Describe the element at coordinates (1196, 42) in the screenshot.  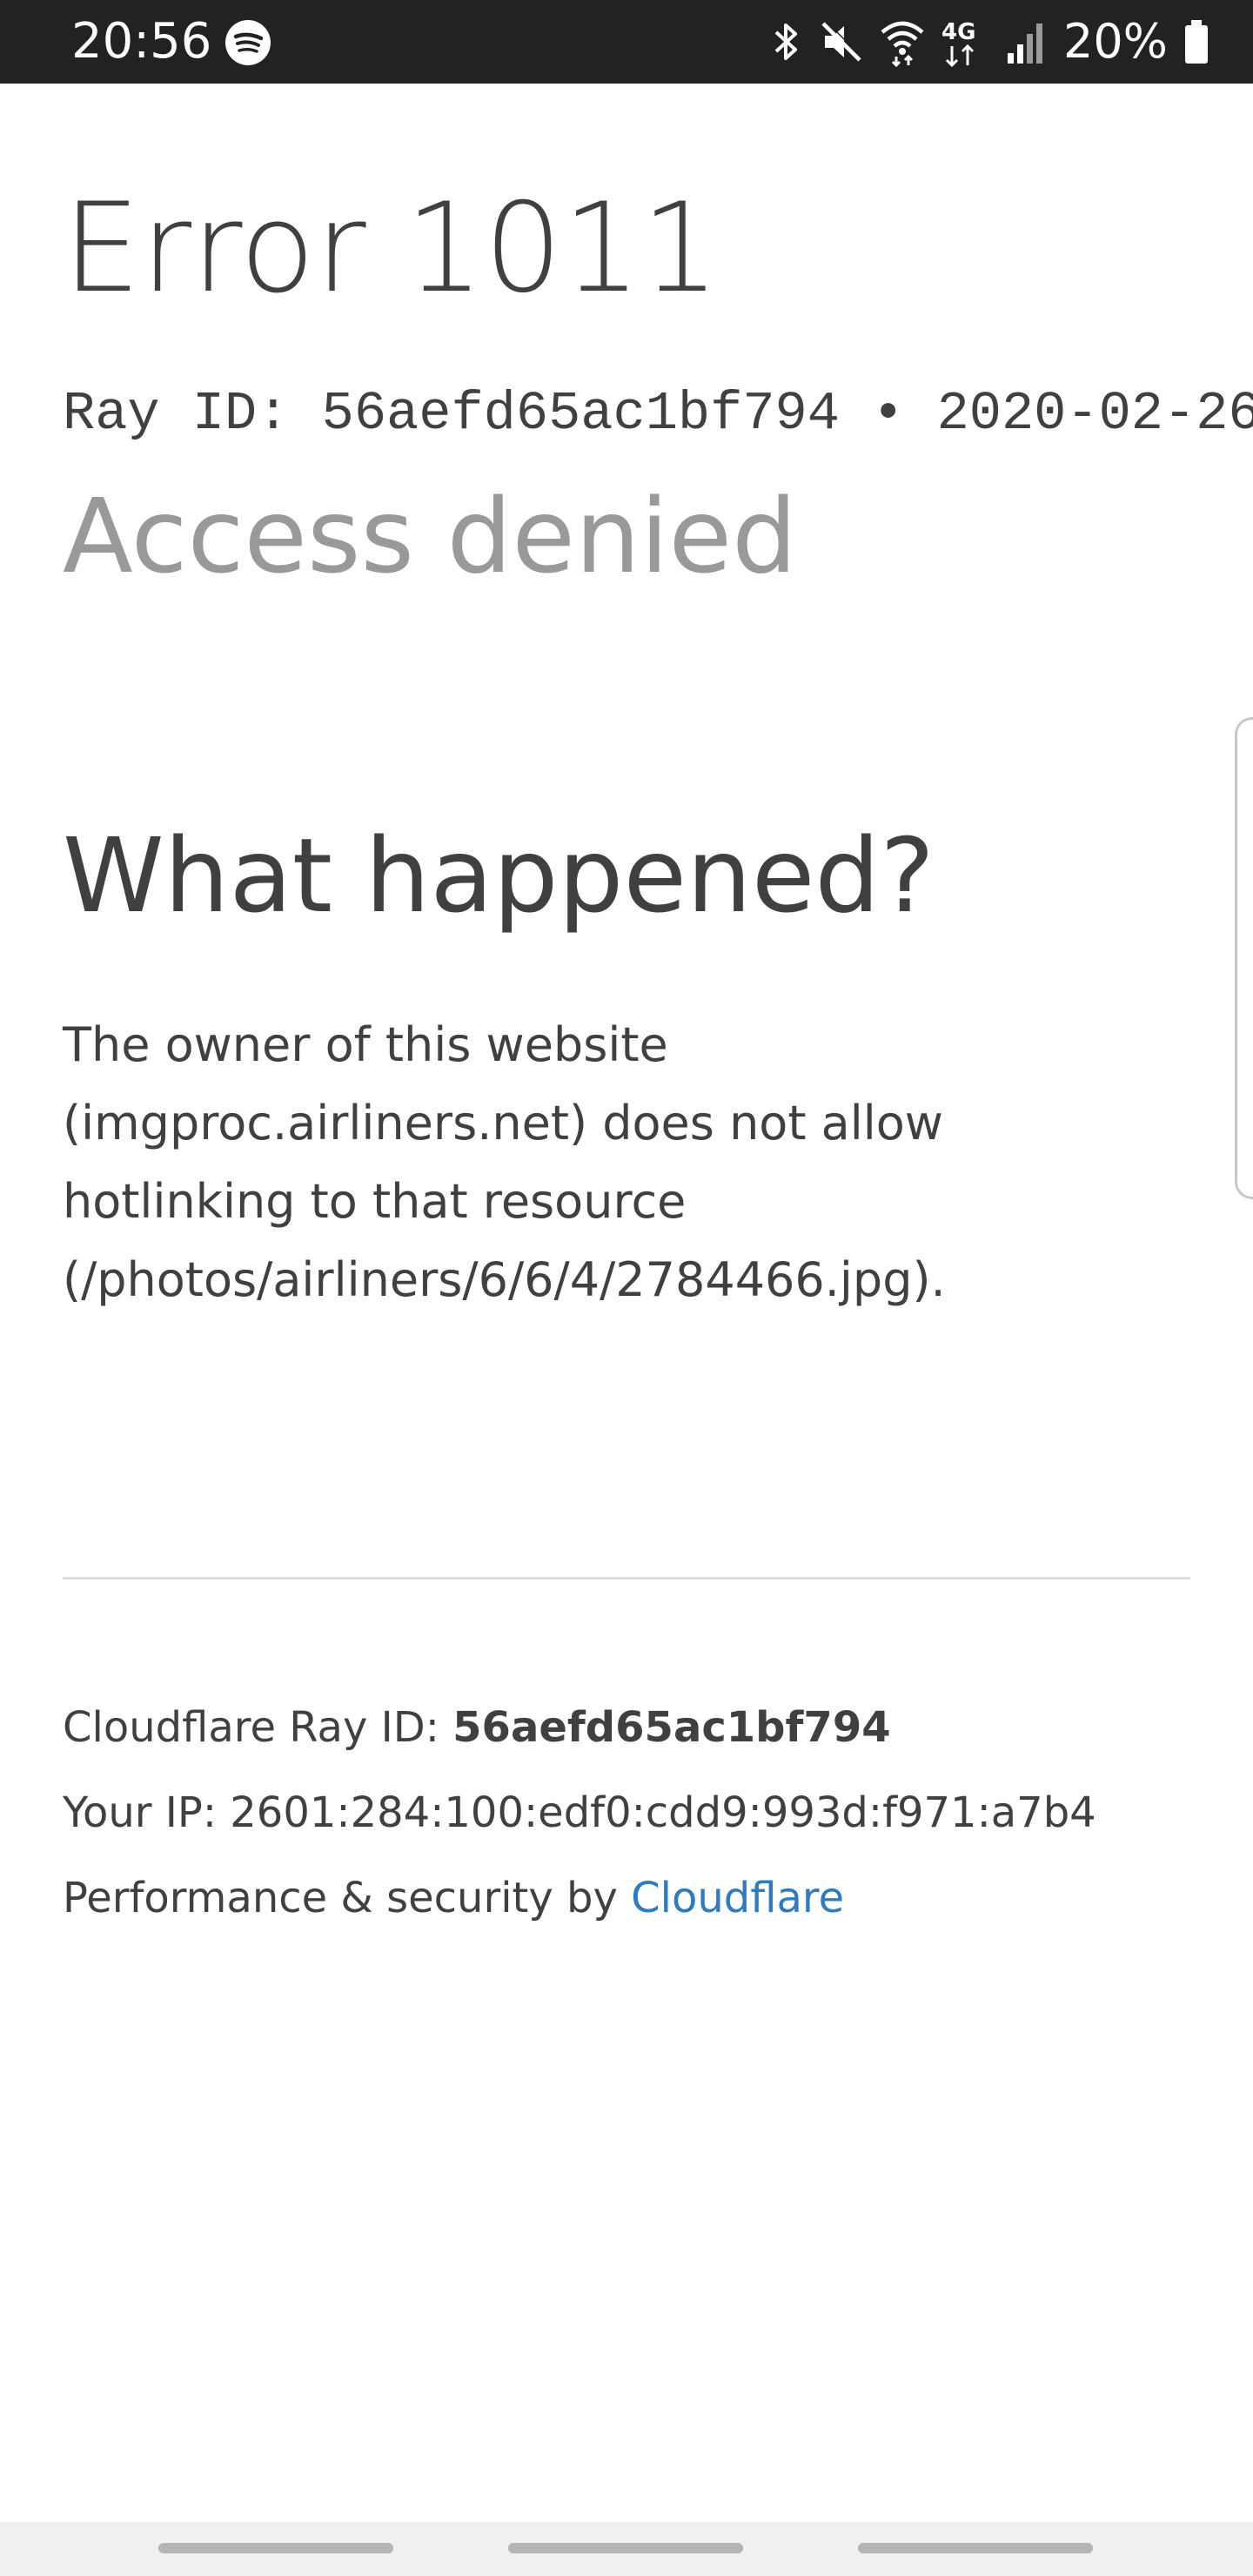
I see `battery-icon` at that location.